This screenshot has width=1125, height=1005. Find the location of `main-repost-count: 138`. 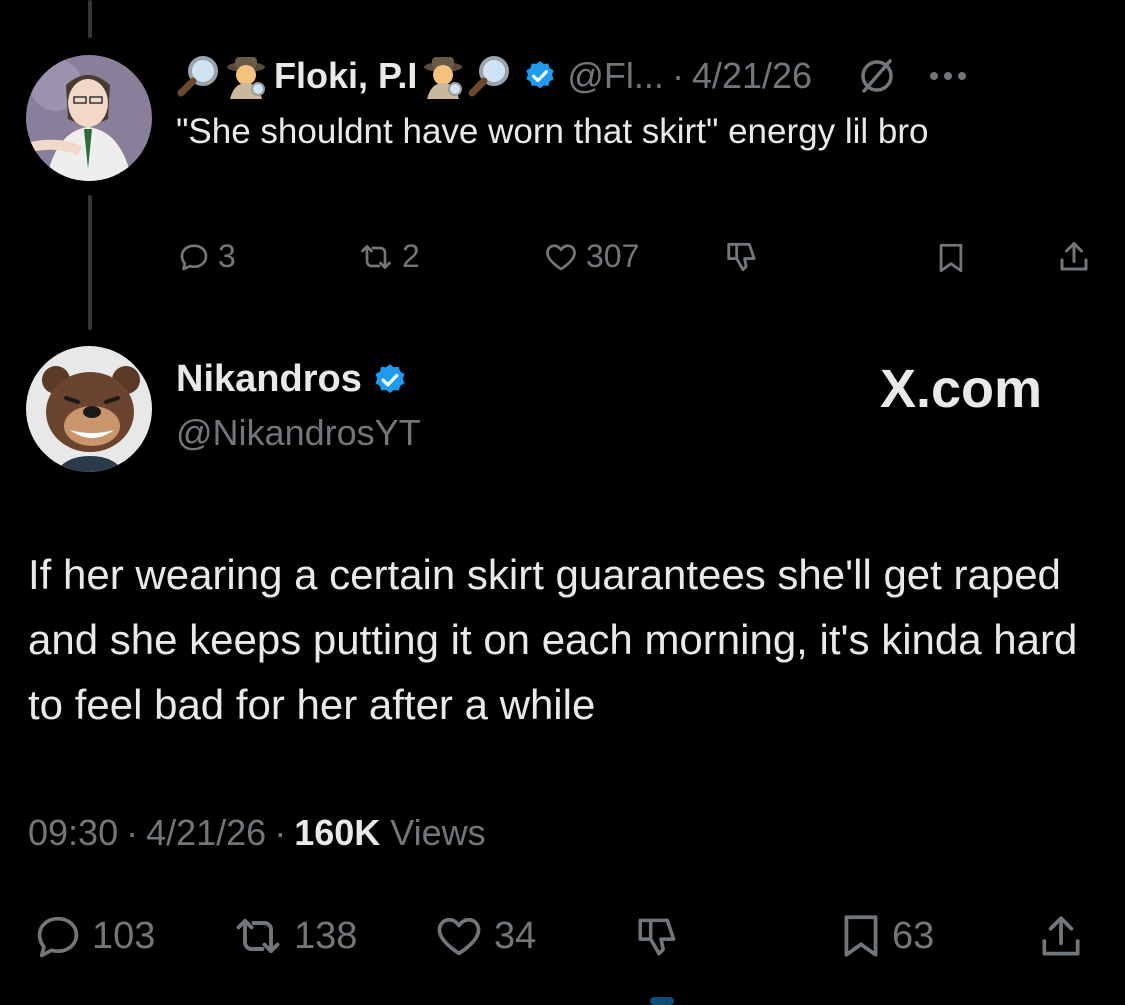

main-repost-count: 138 is located at coordinates (326, 935).